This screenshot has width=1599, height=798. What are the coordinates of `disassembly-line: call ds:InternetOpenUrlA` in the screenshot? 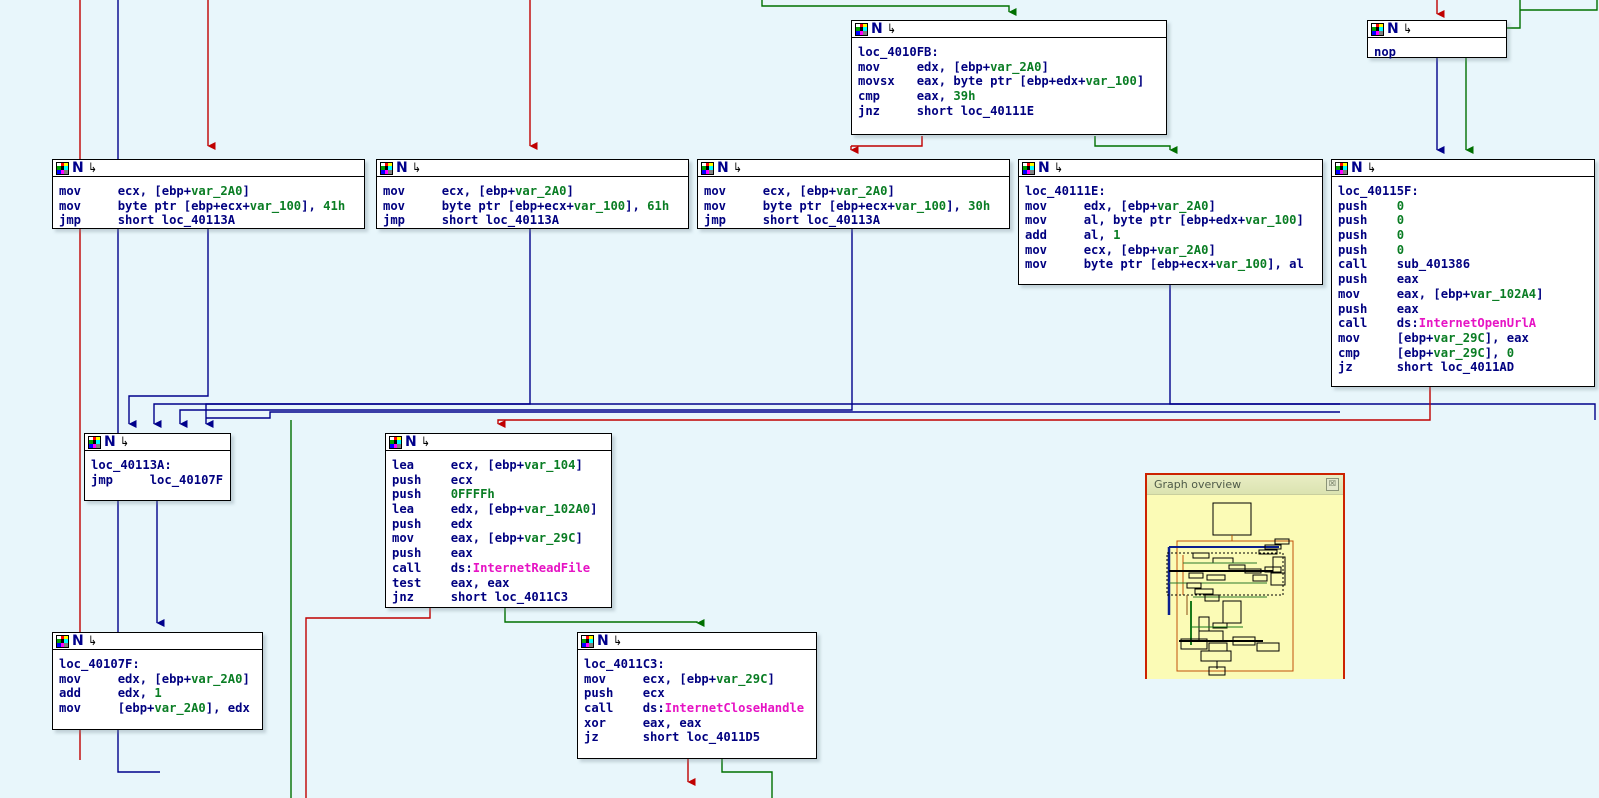 It's located at (1464, 323).